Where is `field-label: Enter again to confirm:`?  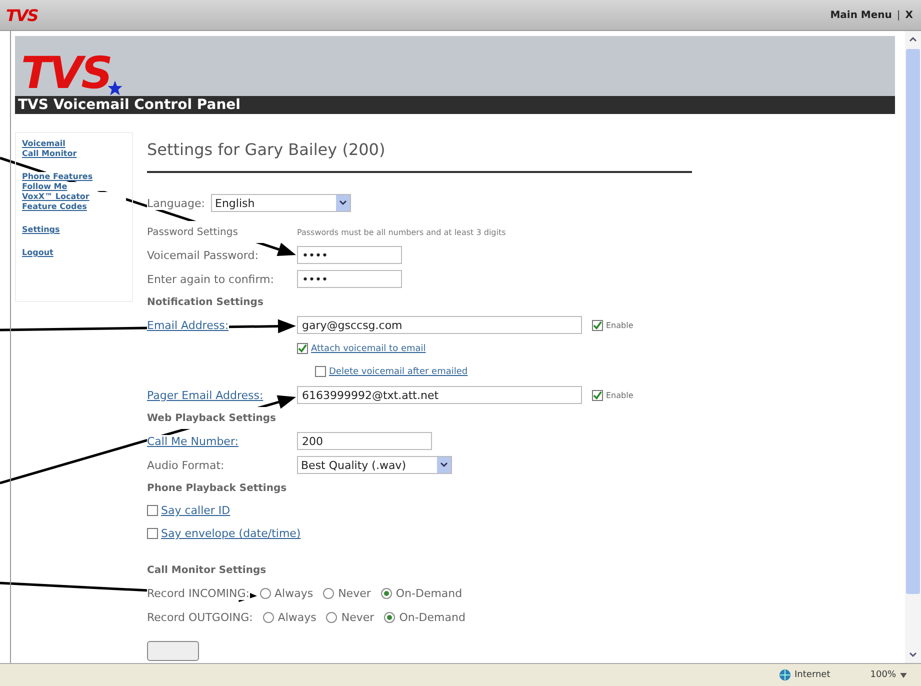 field-label: Enter again to confirm: is located at coordinates (210, 279).